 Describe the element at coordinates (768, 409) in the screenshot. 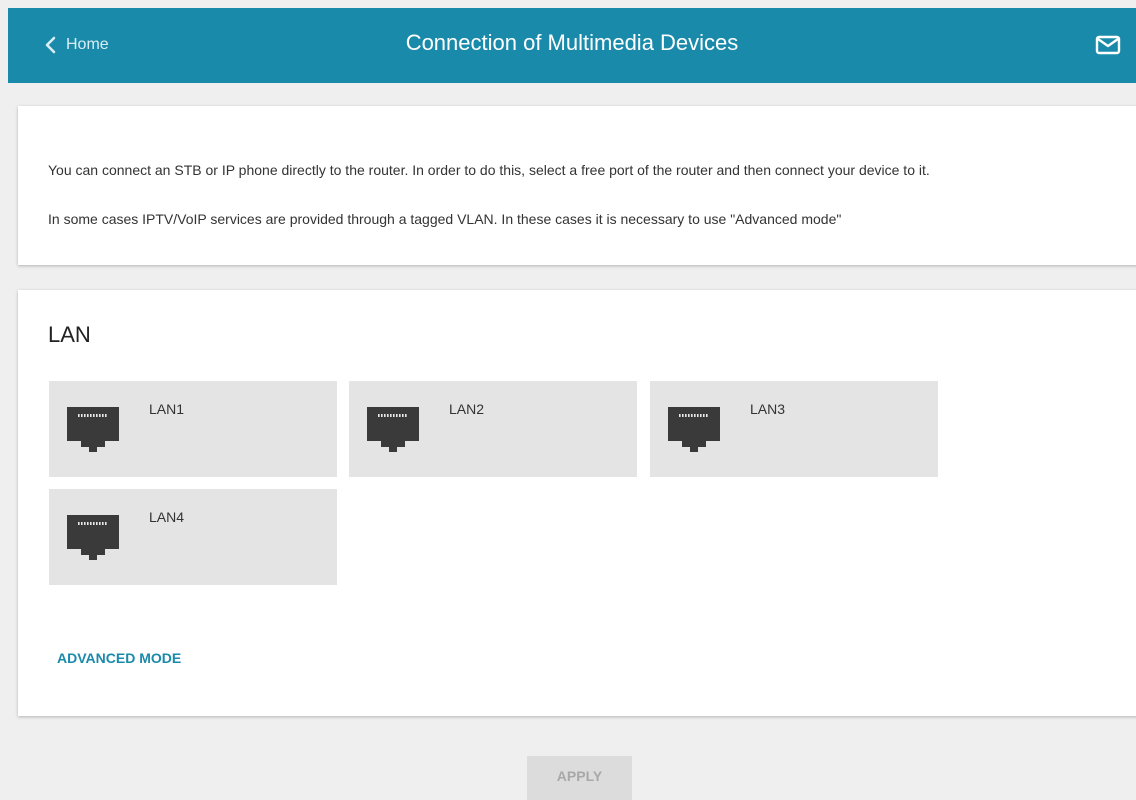

I see `port-label: LAN3` at that location.